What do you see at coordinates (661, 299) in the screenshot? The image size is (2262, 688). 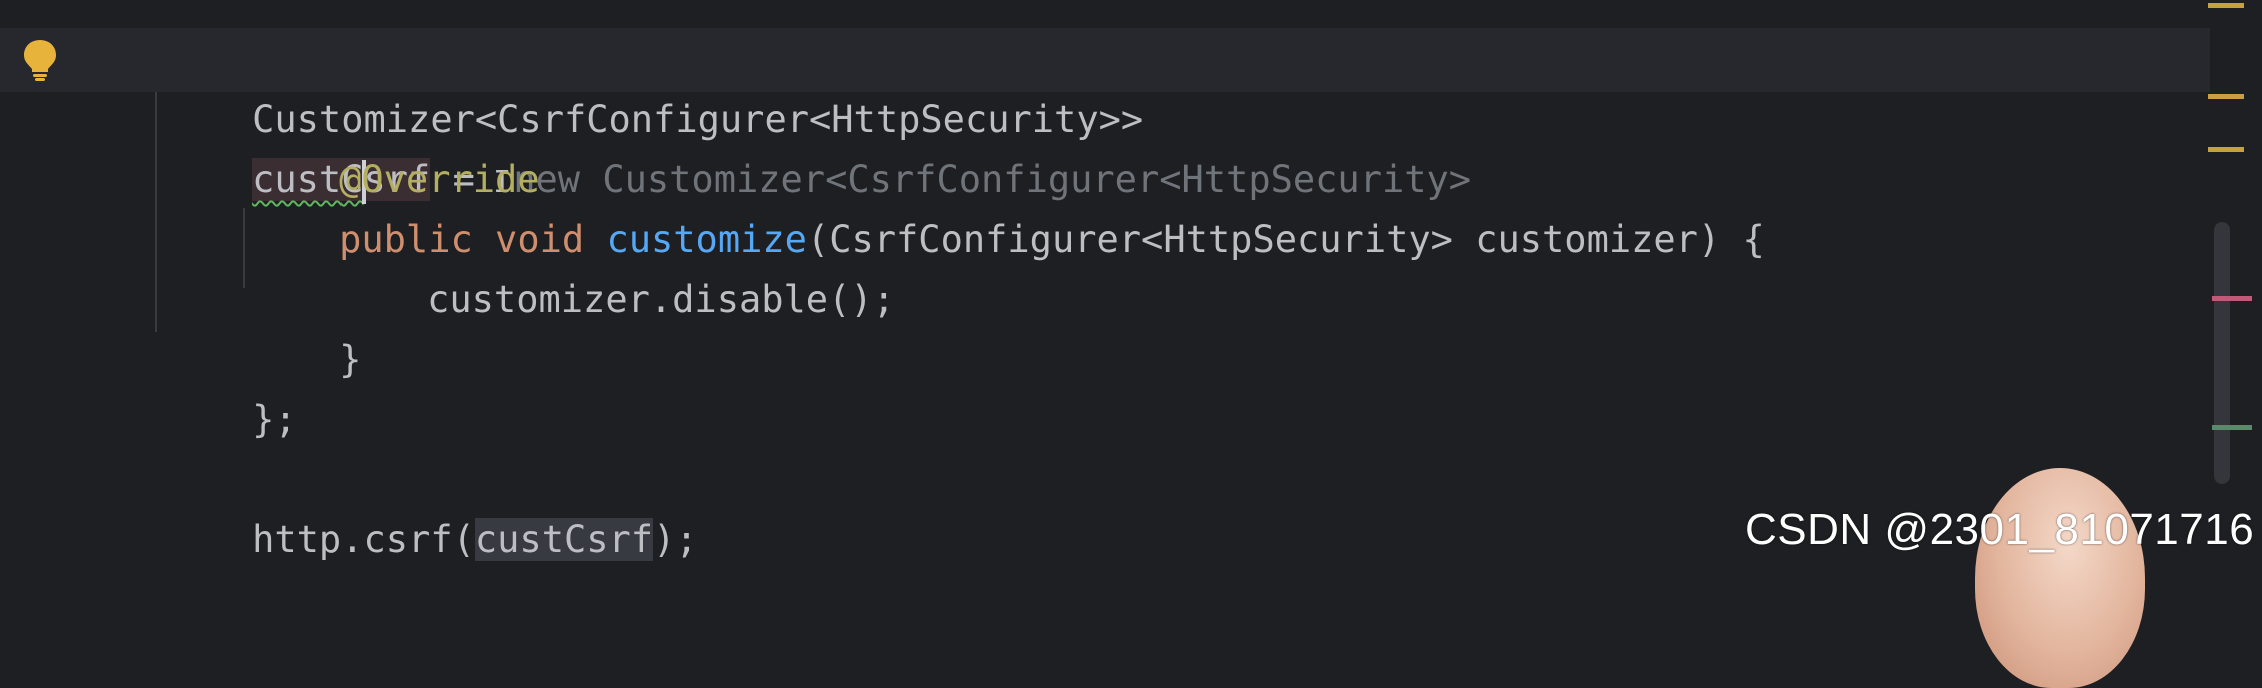 I see `statement: customizer.disable();` at bounding box center [661, 299].